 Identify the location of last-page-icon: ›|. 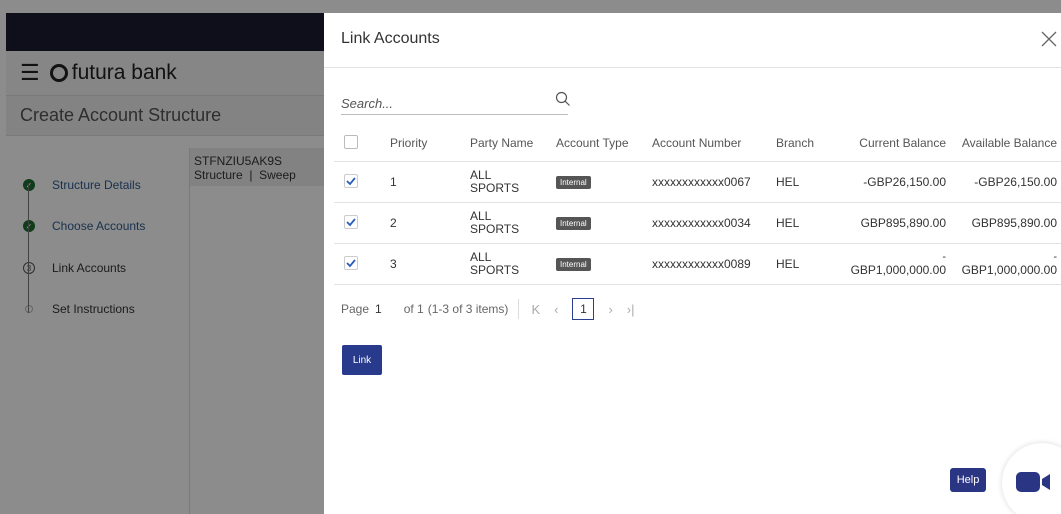
(631, 309).